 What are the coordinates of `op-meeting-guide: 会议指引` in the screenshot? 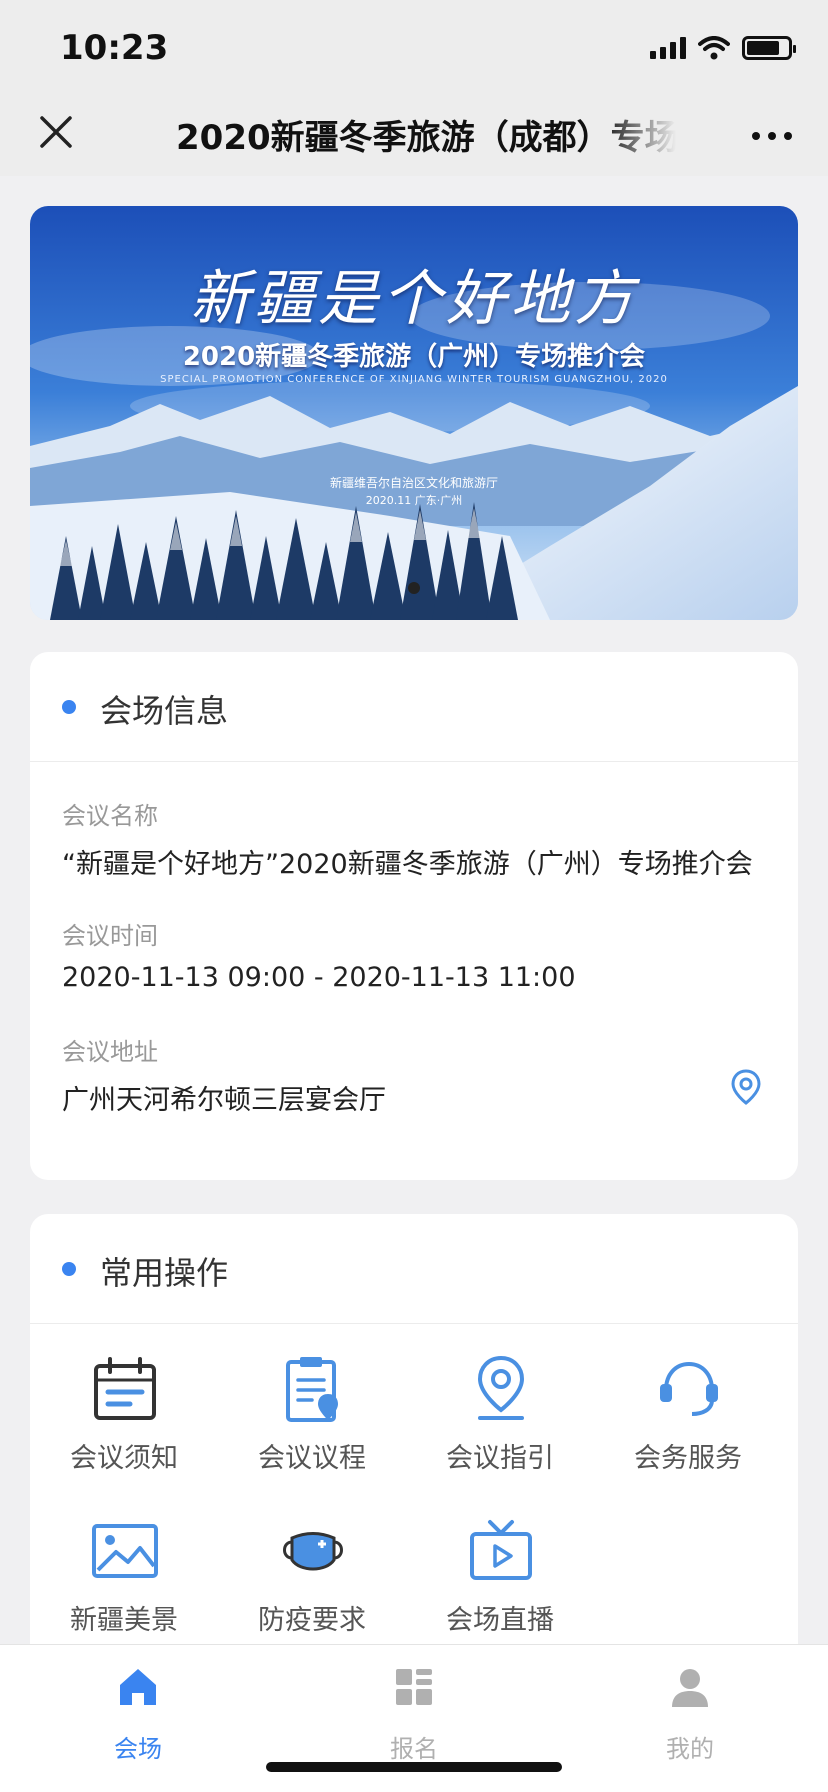 It's located at (500, 1429).